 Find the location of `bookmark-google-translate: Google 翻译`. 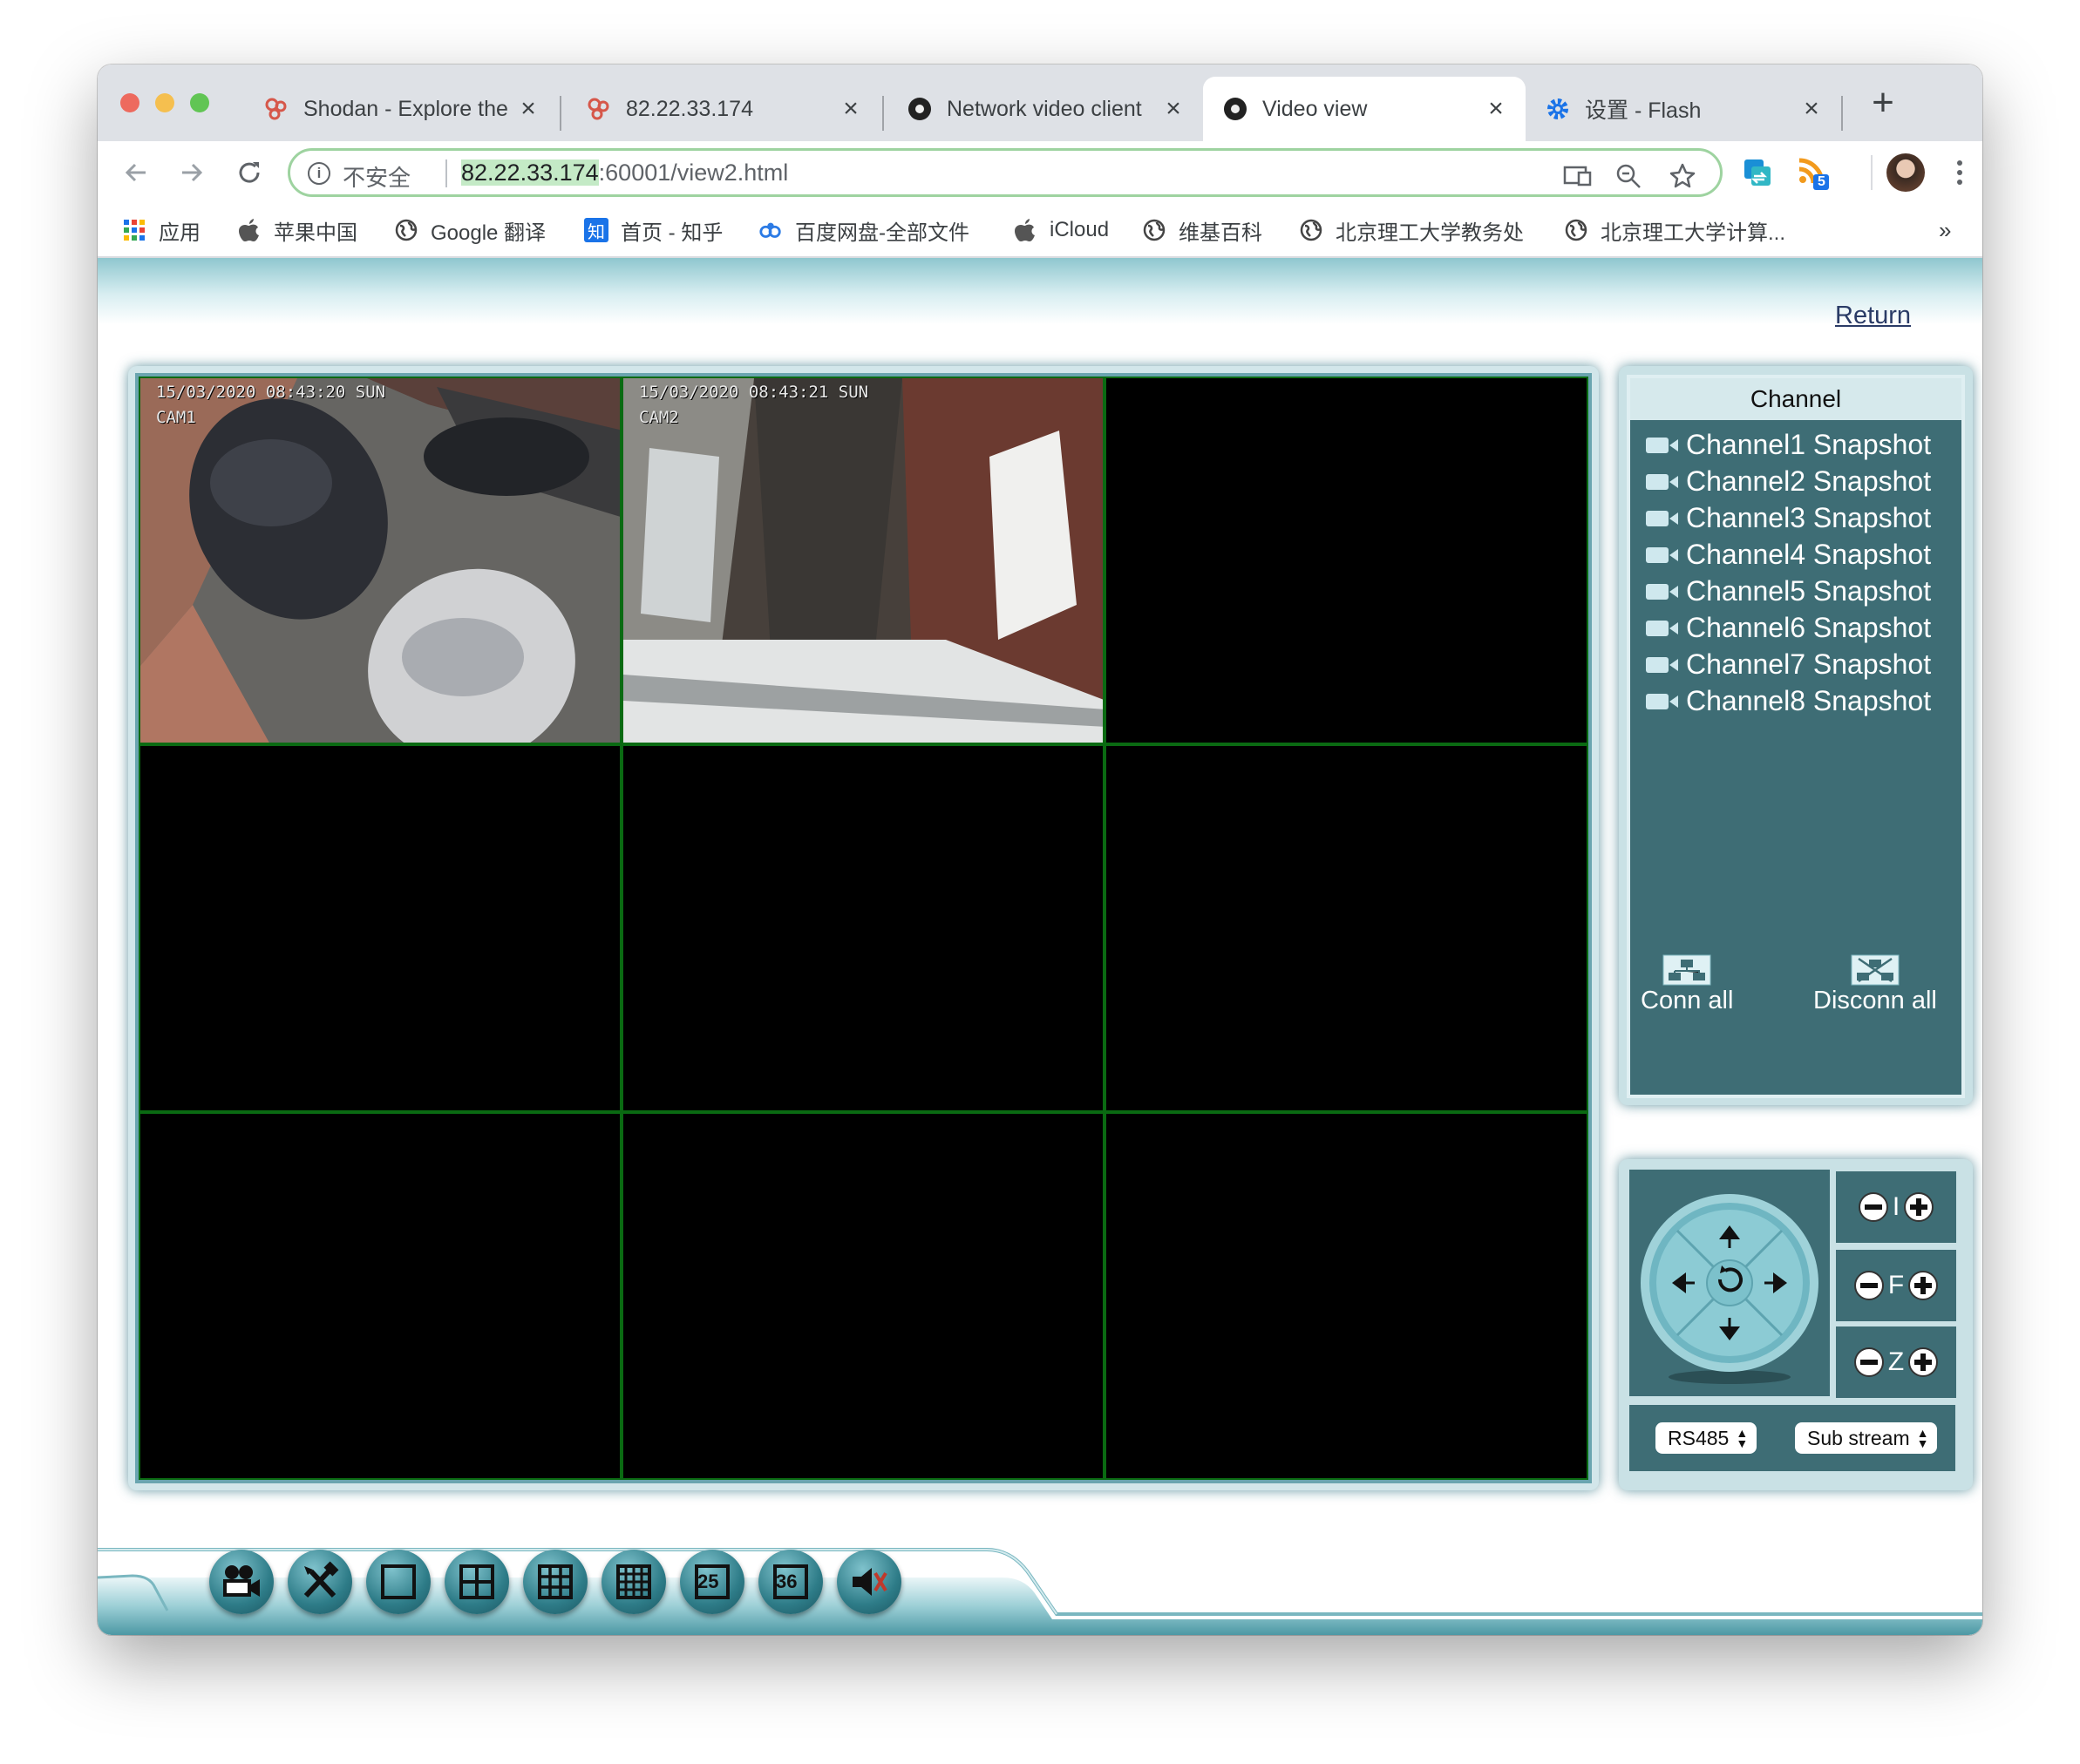

bookmark-google-translate: Google 翻译 is located at coordinates (470, 230).